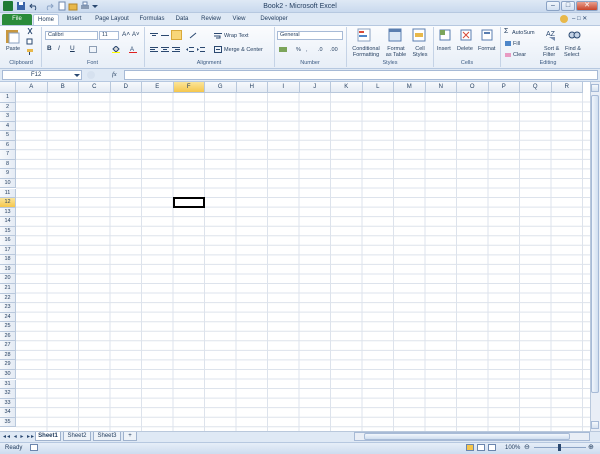 Image resolution: width=600 pixels, height=454 pixels. What do you see at coordinates (553, 6) in the screenshot?
I see `minimize-button: –` at bounding box center [553, 6].